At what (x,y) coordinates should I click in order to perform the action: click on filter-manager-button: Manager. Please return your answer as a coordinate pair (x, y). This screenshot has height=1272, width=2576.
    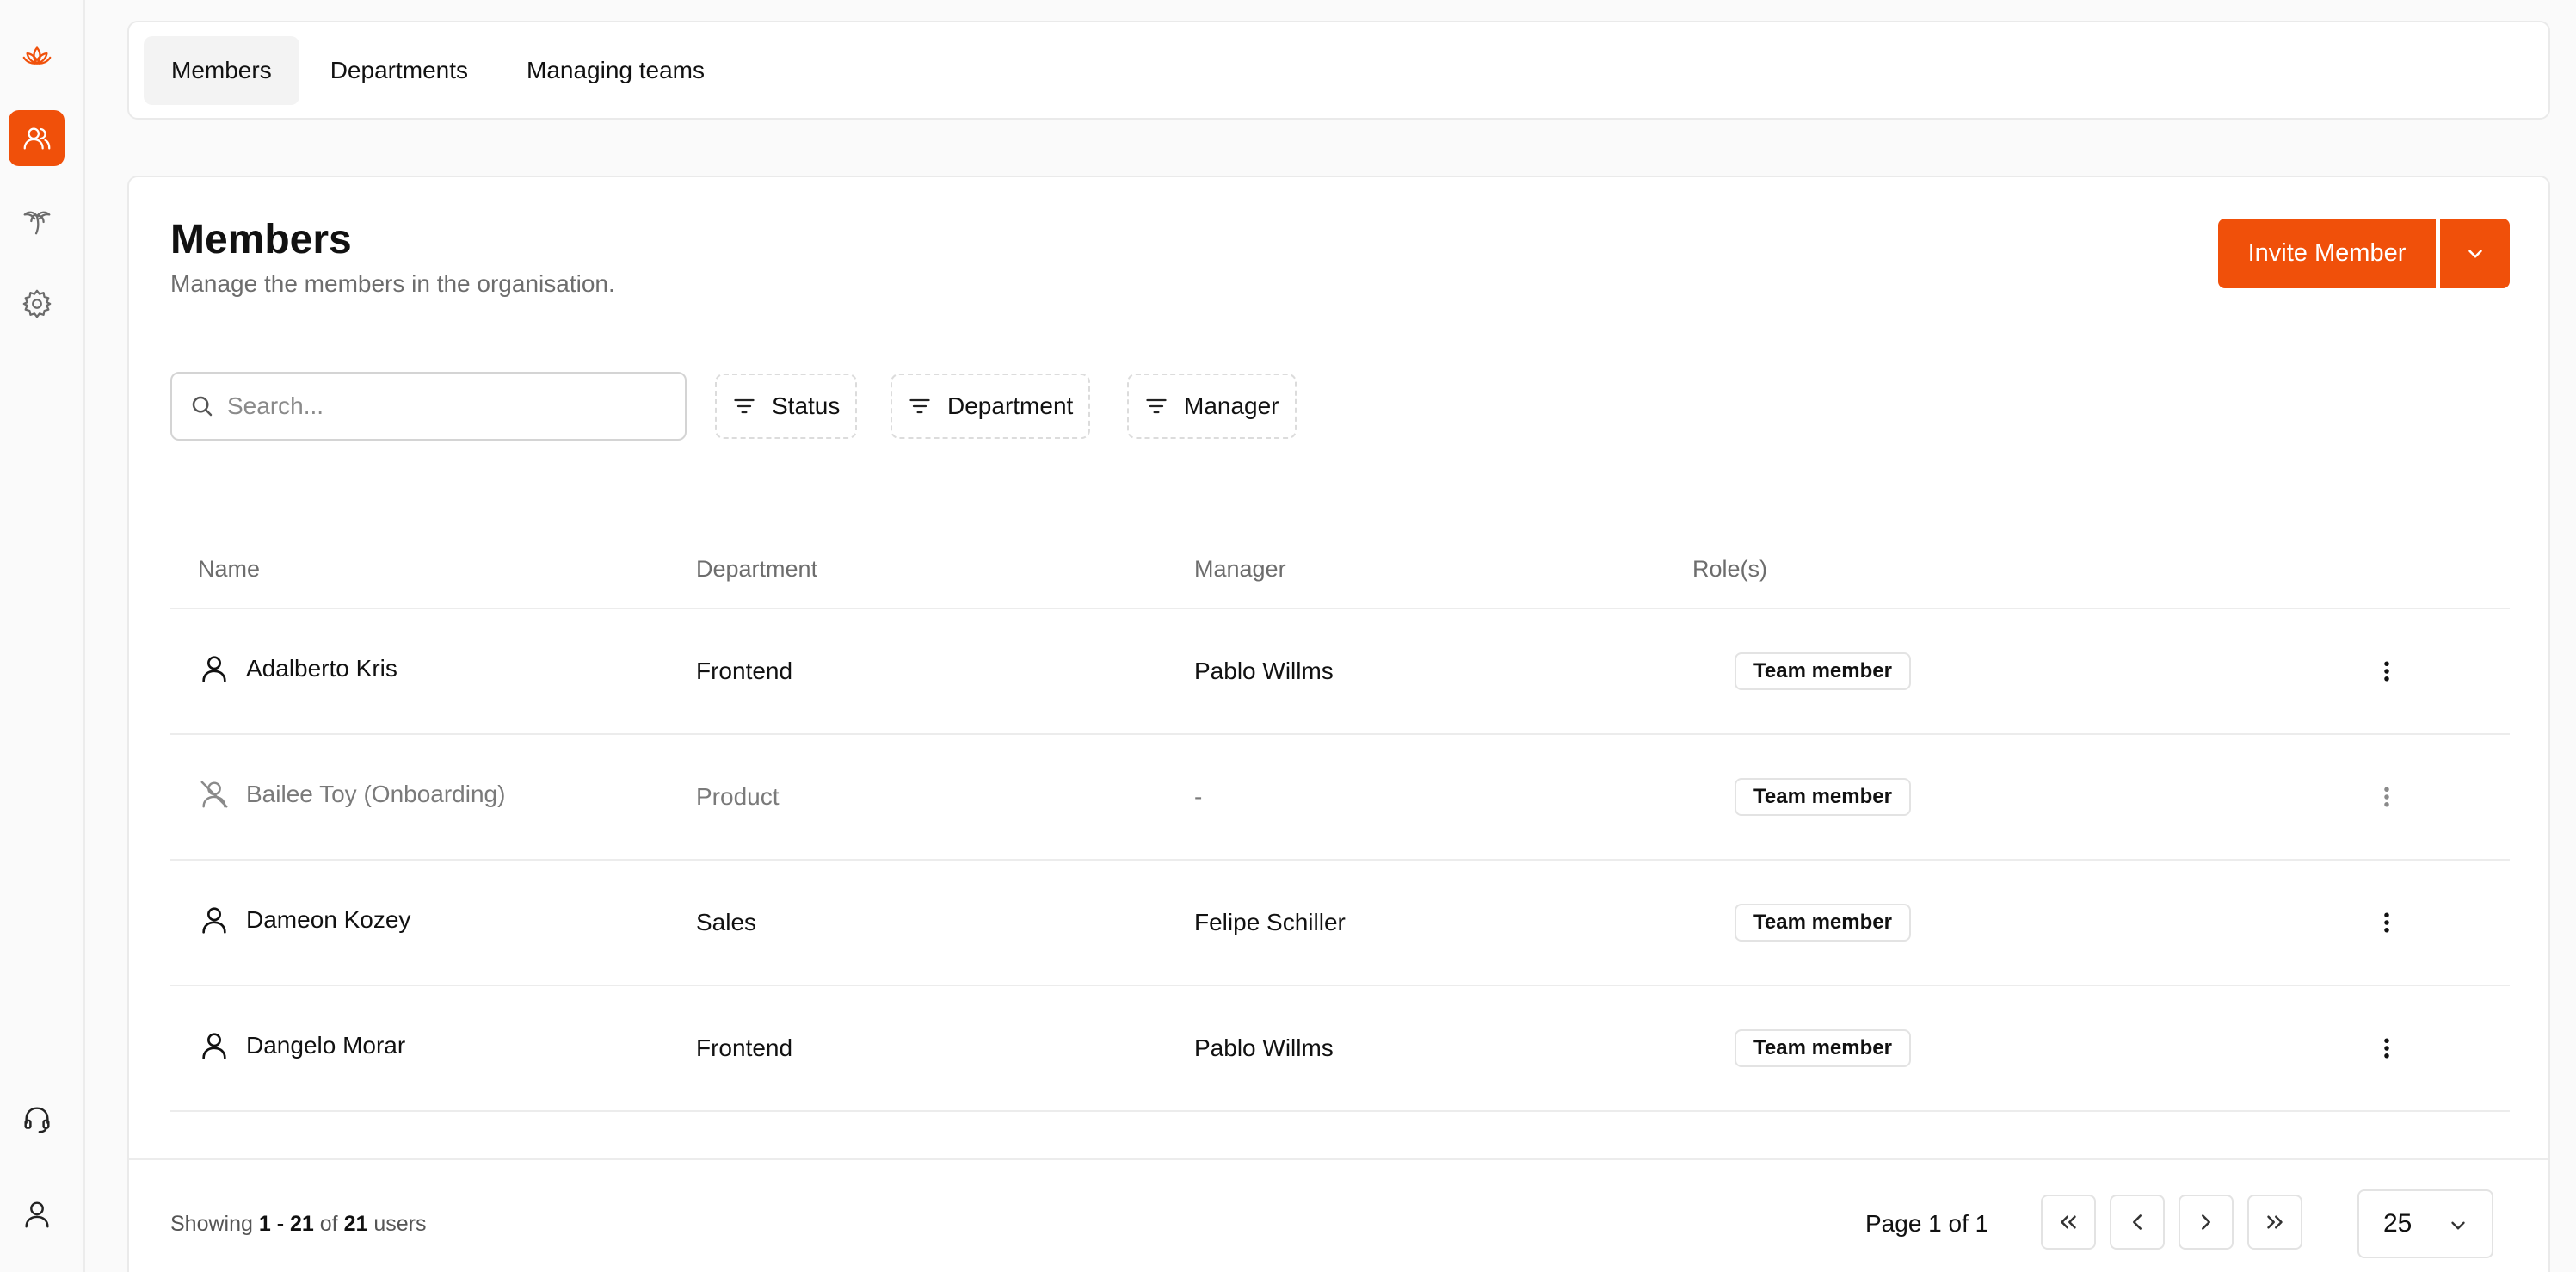
    Looking at the image, I should click on (1212, 406).